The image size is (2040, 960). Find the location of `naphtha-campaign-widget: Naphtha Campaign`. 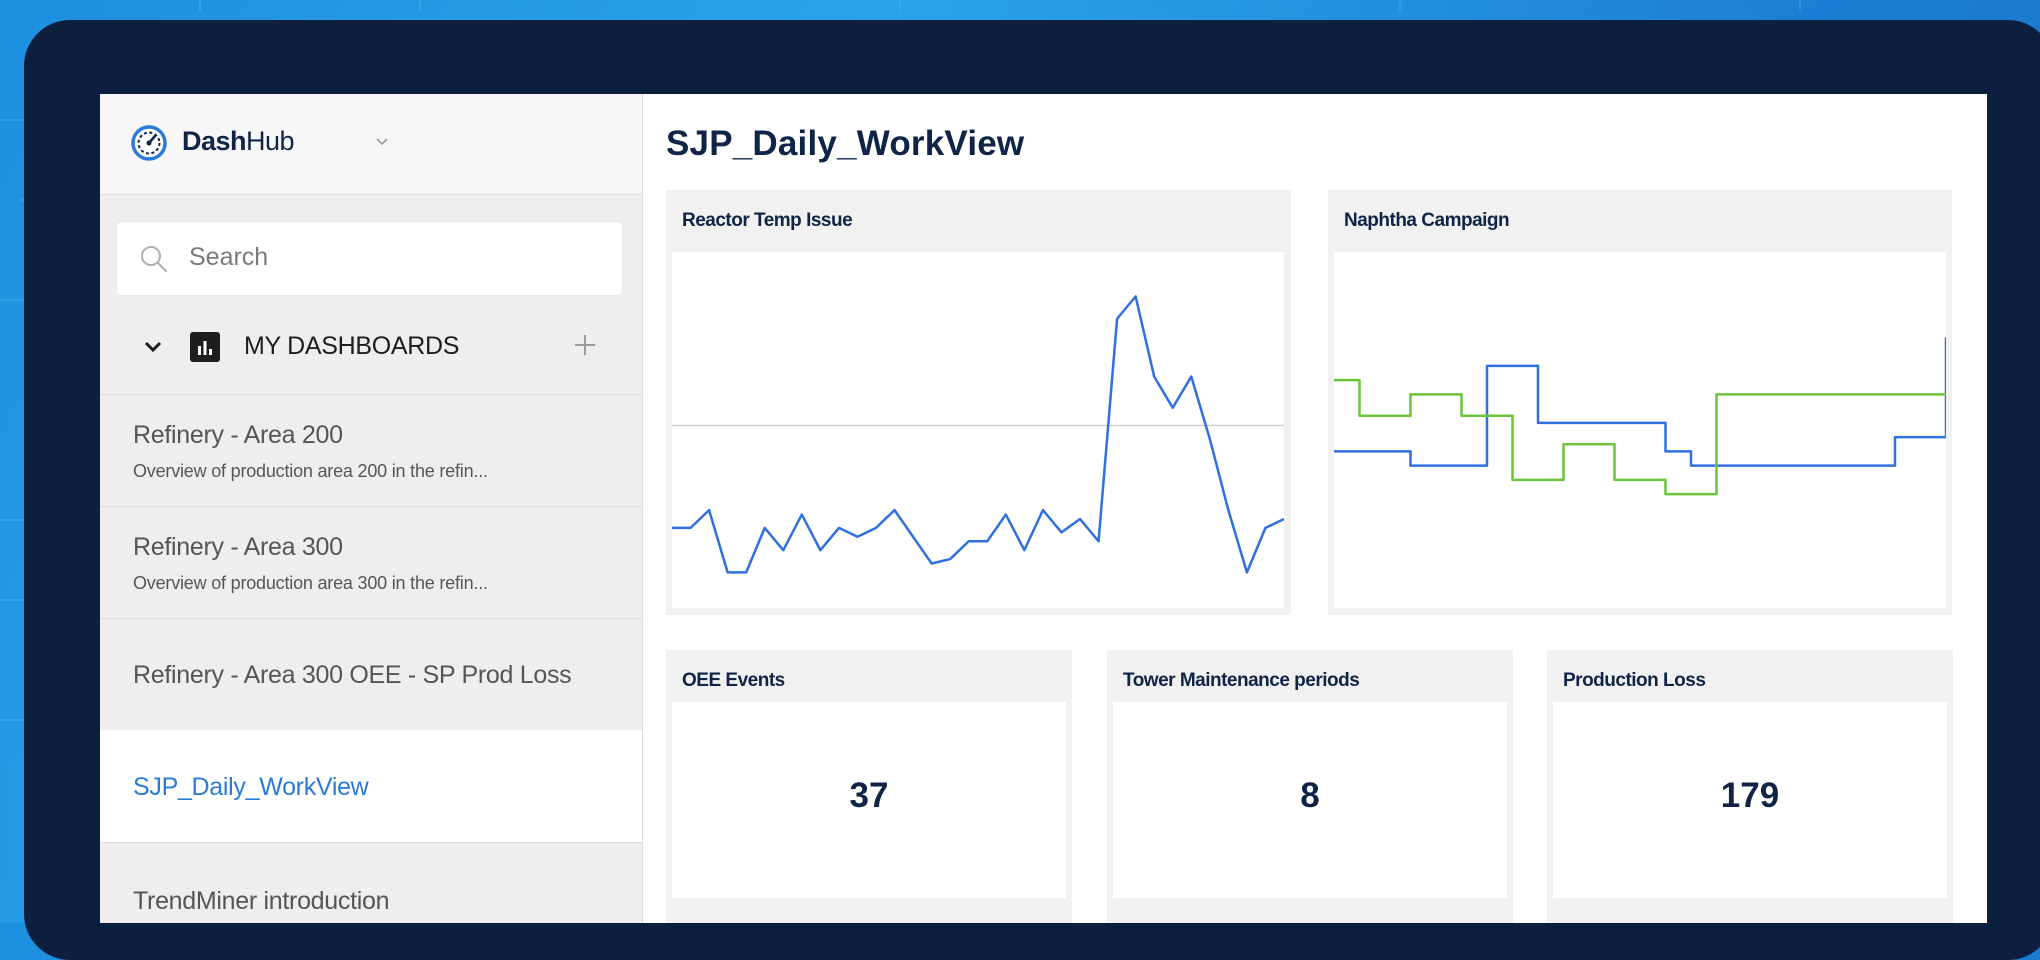

naphtha-campaign-widget: Naphtha Campaign is located at coordinates (1640, 402).